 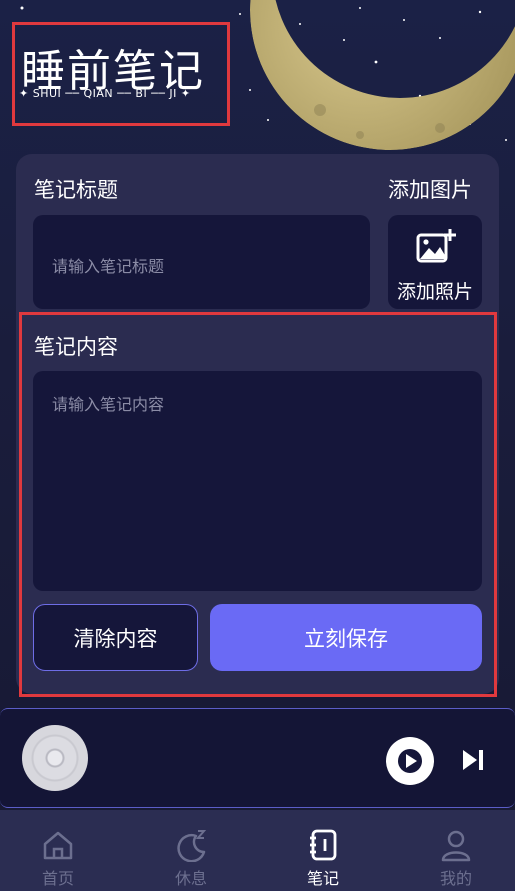 What do you see at coordinates (76, 347) in the screenshot?
I see `note-content-label: 笔记内容` at bounding box center [76, 347].